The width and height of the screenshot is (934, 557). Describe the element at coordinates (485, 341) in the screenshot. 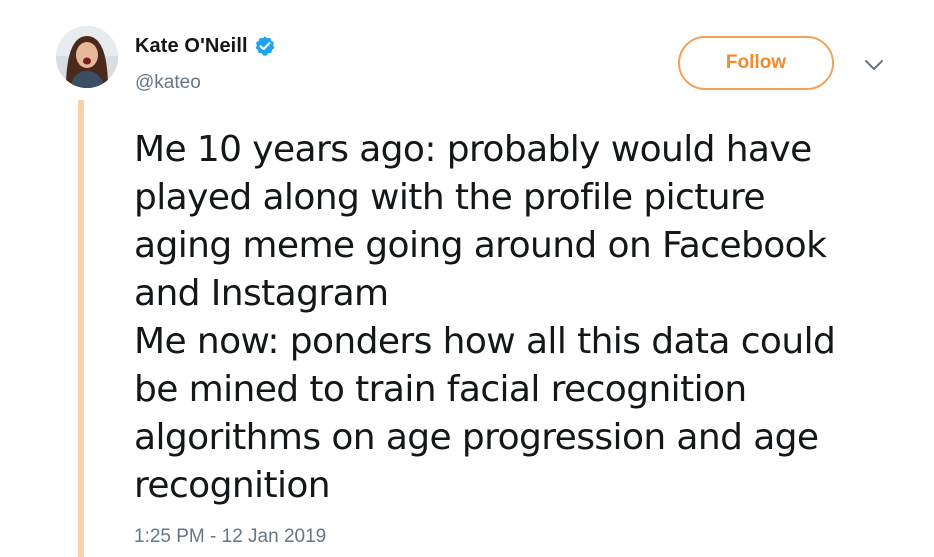

I see `tweet-text-line: Me now: ponders how all this data could` at that location.